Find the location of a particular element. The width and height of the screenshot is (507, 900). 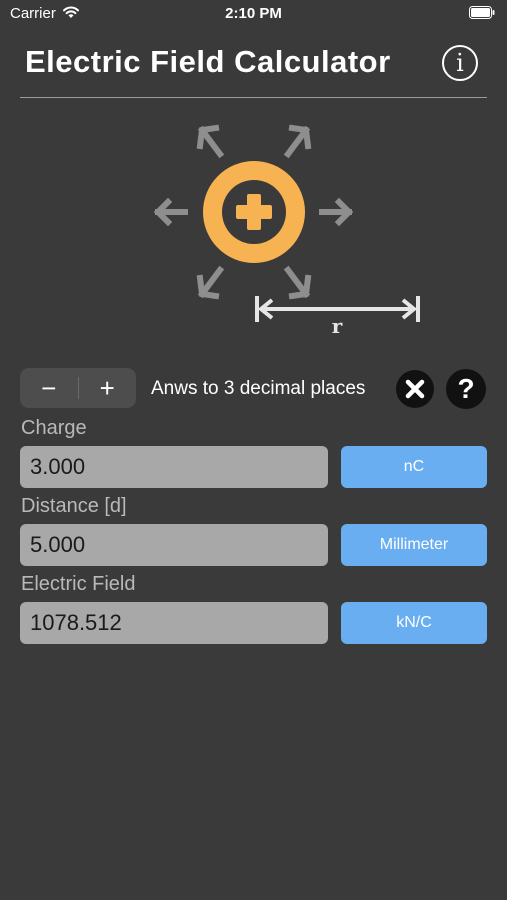

electric-field-unit-button: kN/C is located at coordinates (414, 623).